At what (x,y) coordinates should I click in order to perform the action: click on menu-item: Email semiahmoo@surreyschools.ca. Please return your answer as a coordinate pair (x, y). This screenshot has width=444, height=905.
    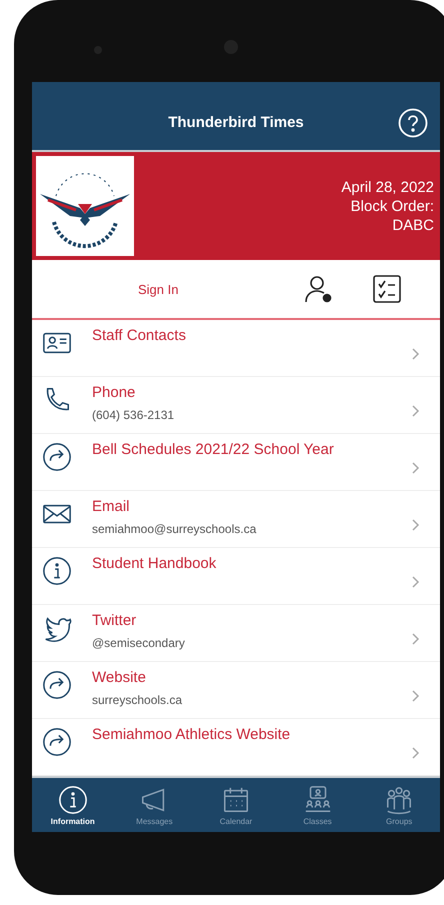
    Looking at the image, I should click on (236, 519).